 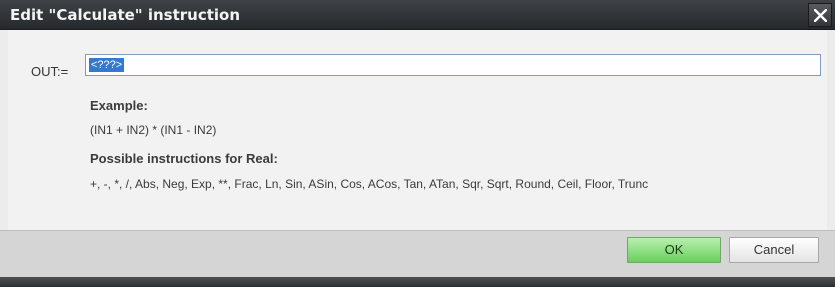 I want to click on title-bar: Edit "Calculate" instruction, so click(x=417, y=15).